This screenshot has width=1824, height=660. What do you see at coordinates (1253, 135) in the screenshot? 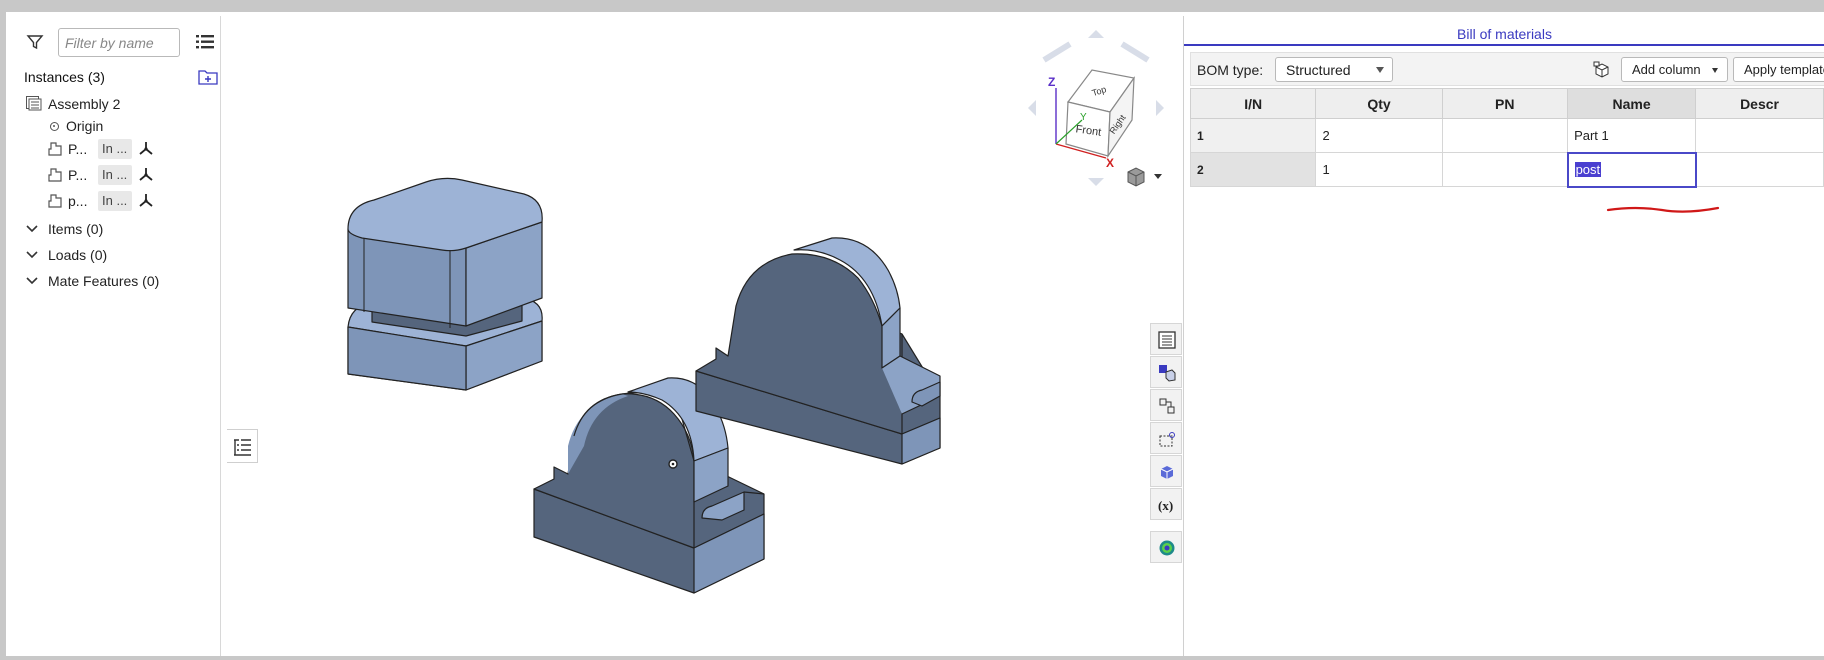
I see `cell-in: 1` at bounding box center [1253, 135].